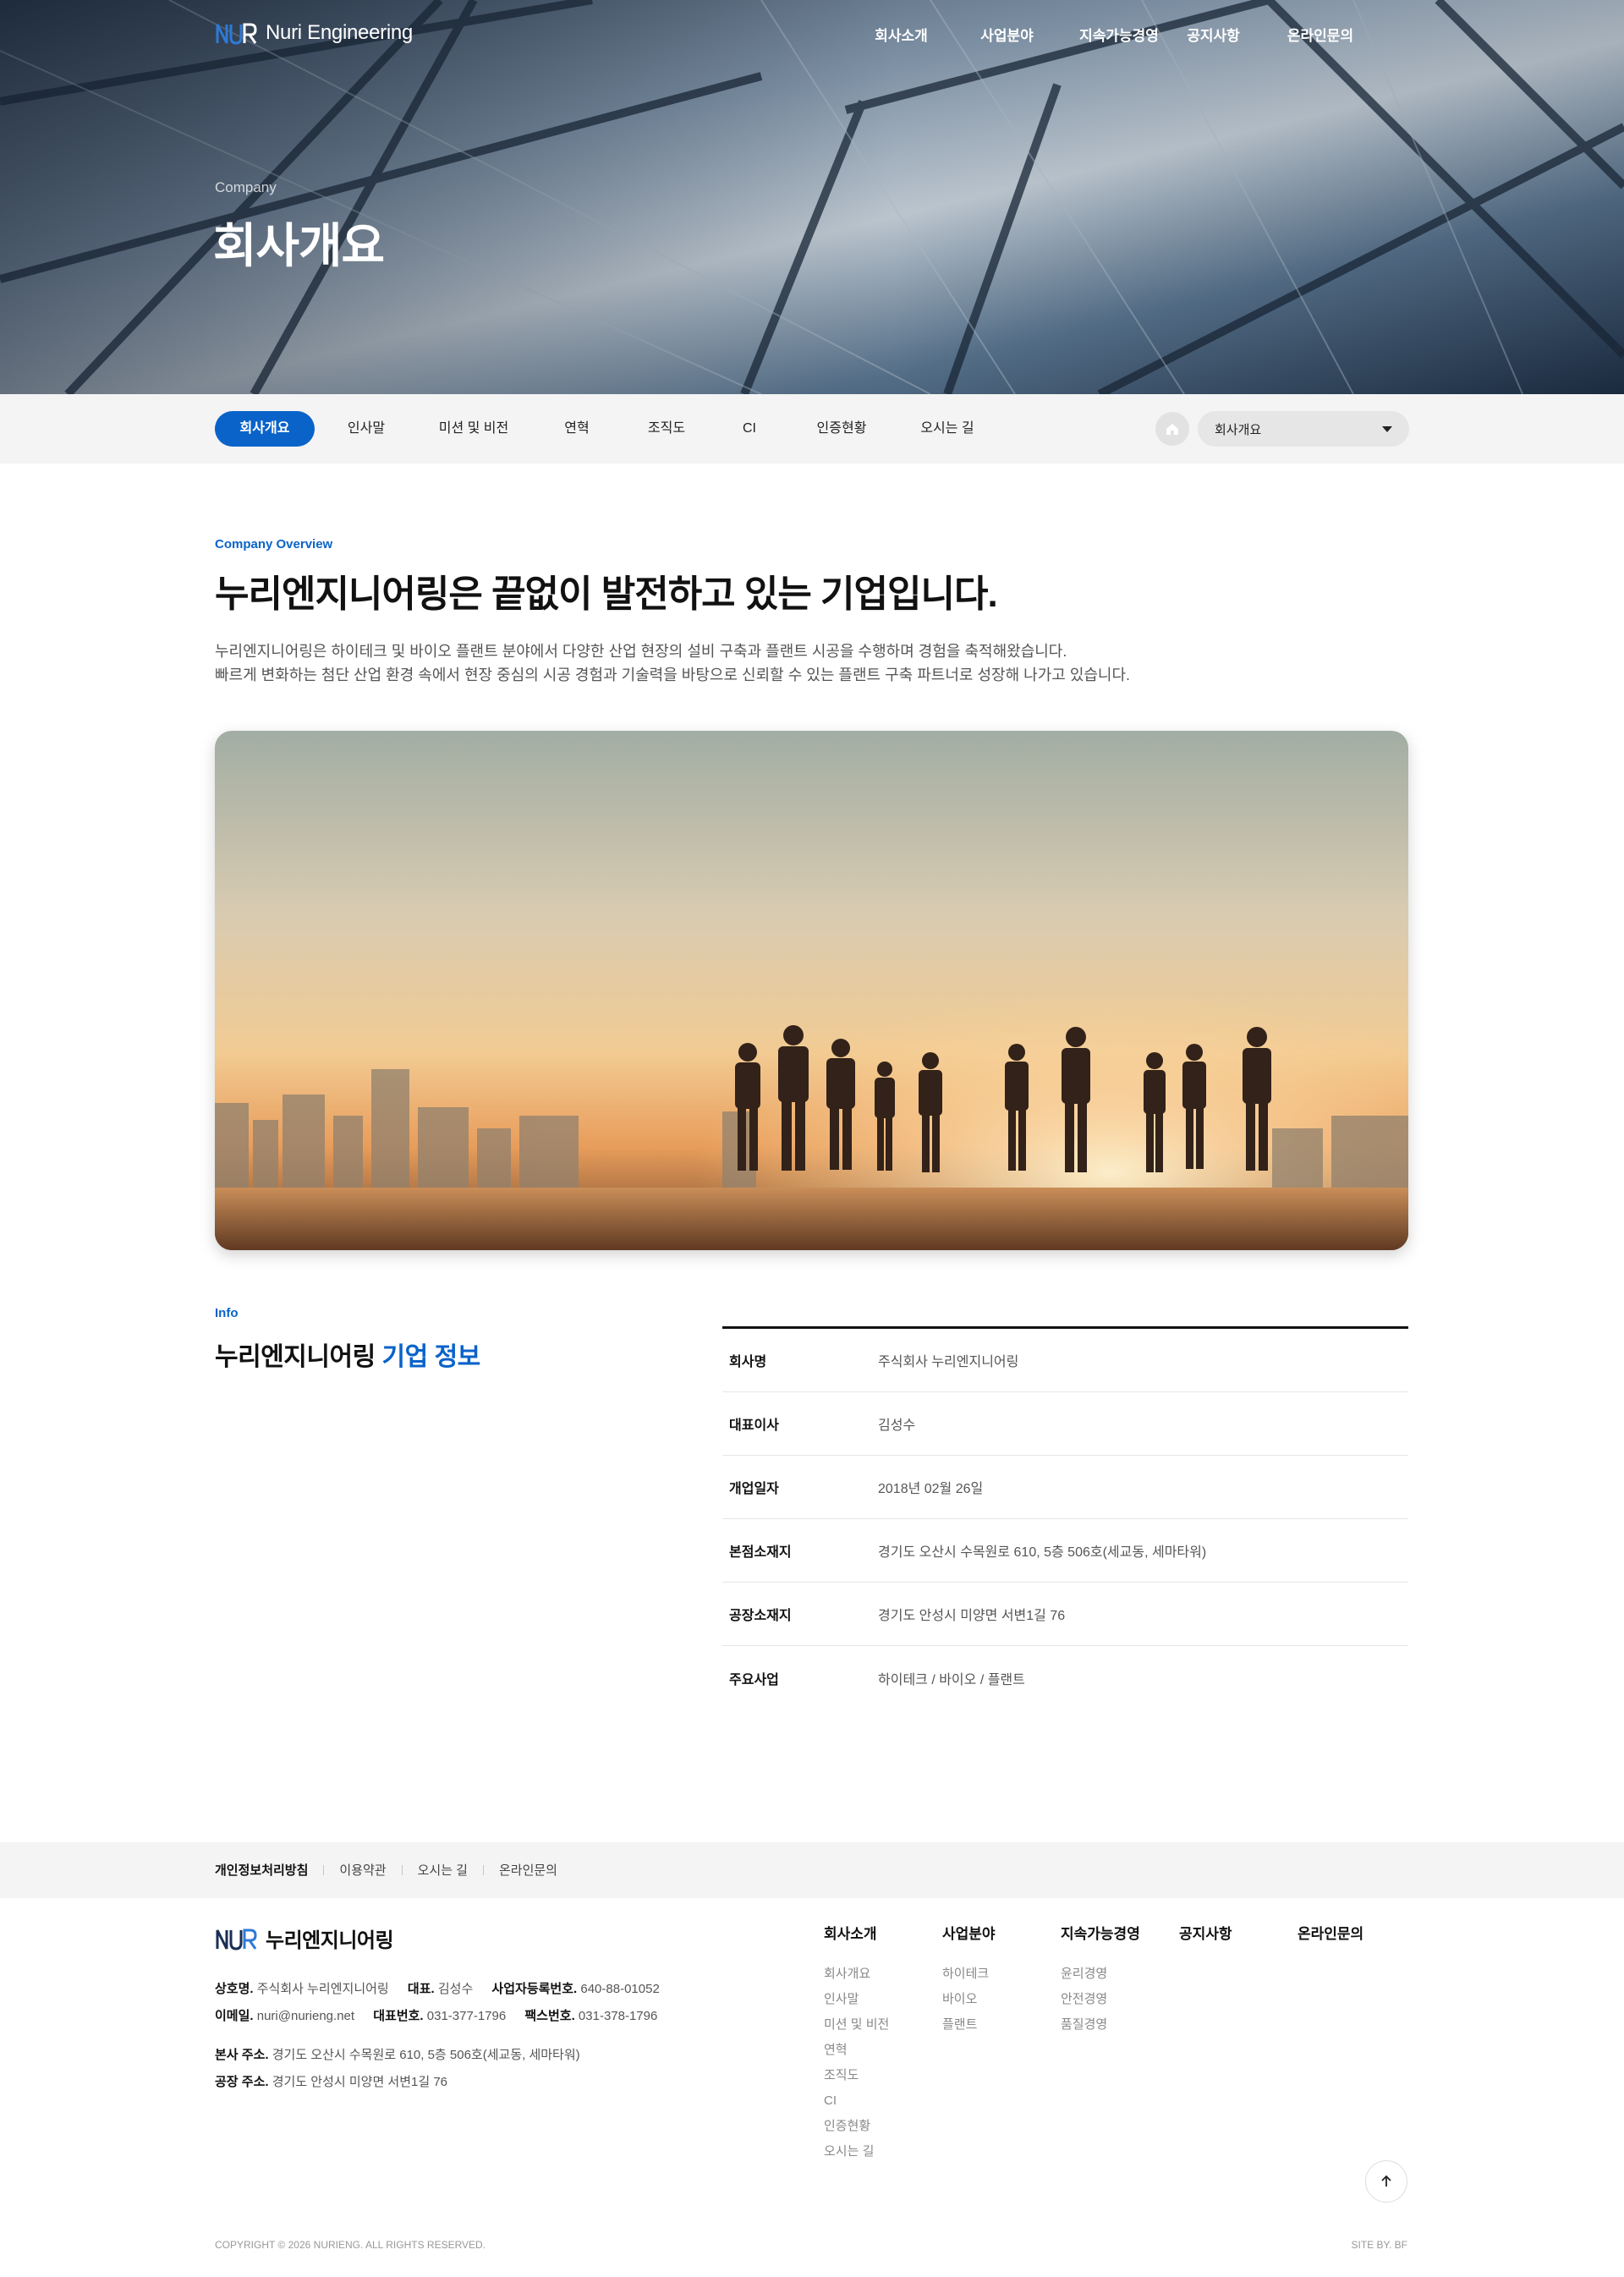 The image size is (1624, 2277). What do you see at coordinates (474, 429) in the screenshot?
I see `tab-mission-vision: 미션 및 비전` at bounding box center [474, 429].